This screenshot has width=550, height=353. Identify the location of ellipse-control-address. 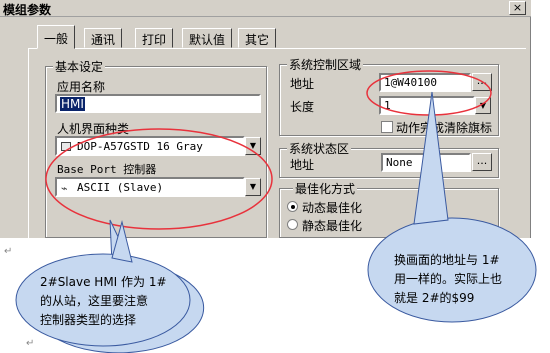
(429, 93).